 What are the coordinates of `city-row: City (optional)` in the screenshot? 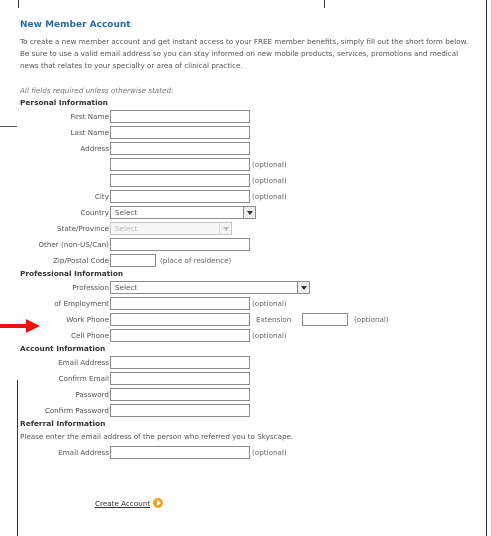 It's located at (251, 197).